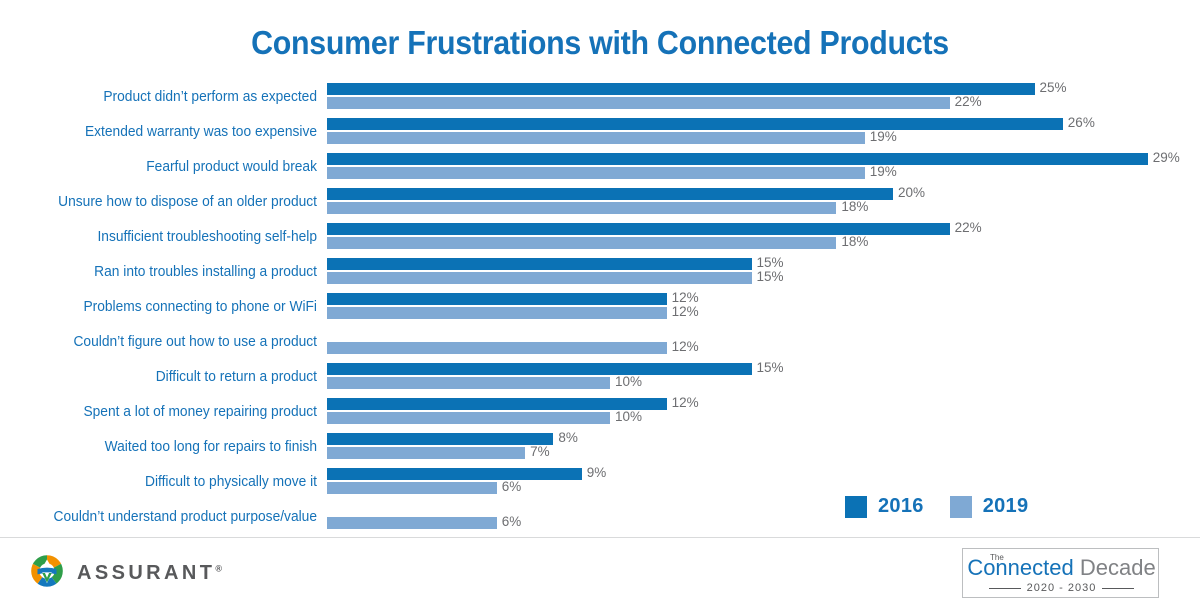 Image resolution: width=1200 pixels, height=612 pixels. What do you see at coordinates (231, 482) in the screenshot?
I see `category-label: Difficult to physically move it` at bounding box center [231, 482].